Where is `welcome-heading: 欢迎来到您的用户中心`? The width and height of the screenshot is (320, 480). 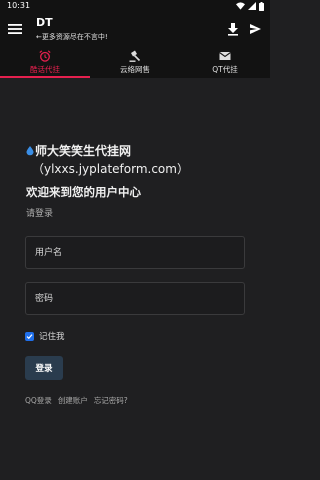
welcome-heading: 欢迎来到您的用户中心 is located at coordinates (83, 192).